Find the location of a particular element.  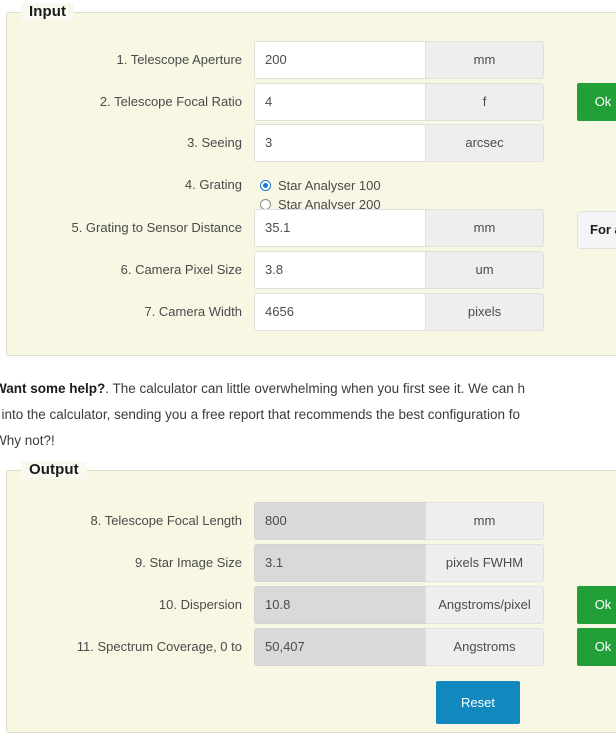

ok-badge-dispersion: Ok is located at coordinates (596, 605).